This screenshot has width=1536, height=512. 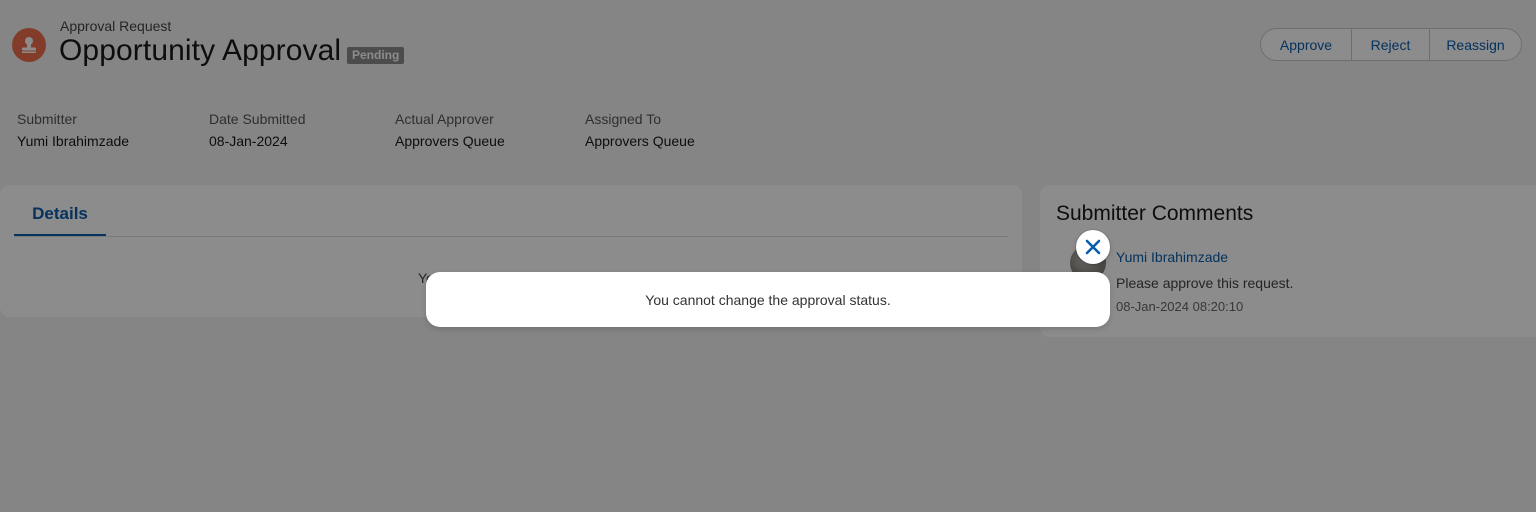 I want to click on toast-close-button, so click(x=1093, y=247).